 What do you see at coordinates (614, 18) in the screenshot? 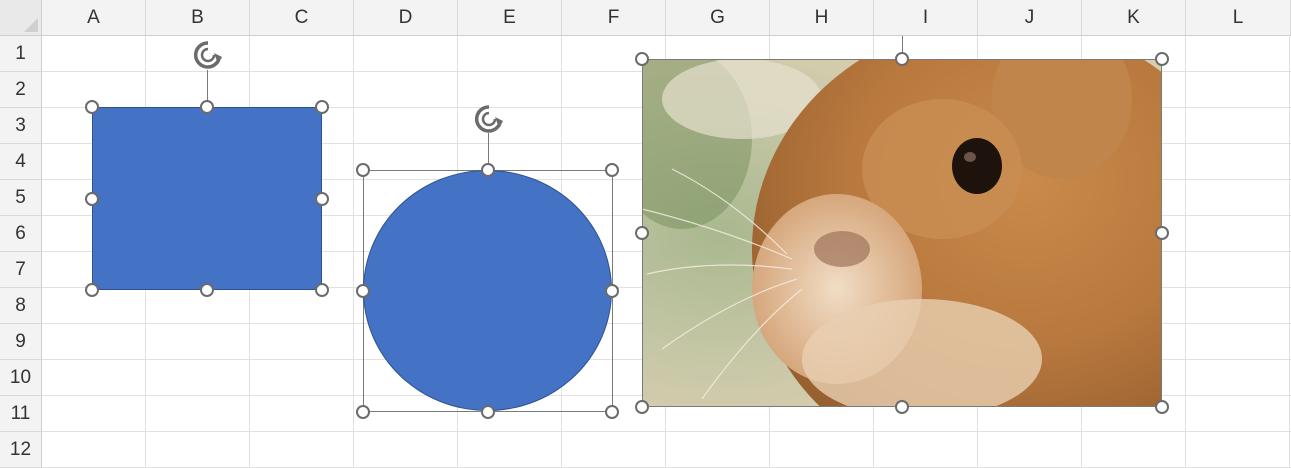
I see `column-header-f: F` at bounding box center [614, 18].